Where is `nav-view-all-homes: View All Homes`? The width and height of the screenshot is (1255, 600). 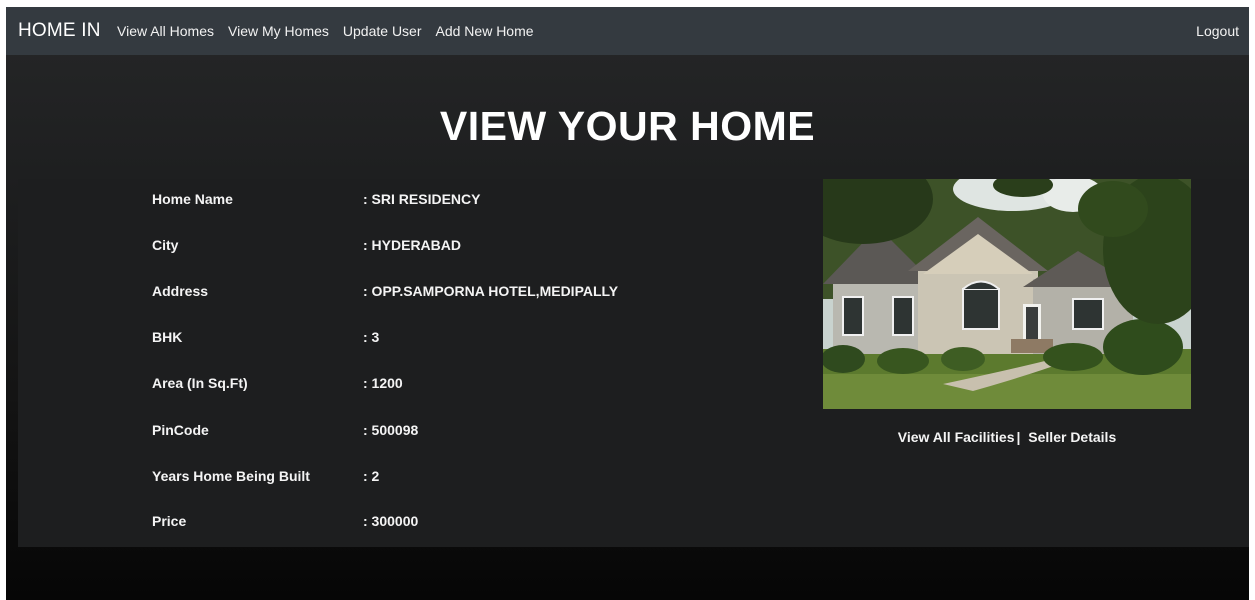
nav-view-all-homes: View All Homes is located at coordinates (165, 31).